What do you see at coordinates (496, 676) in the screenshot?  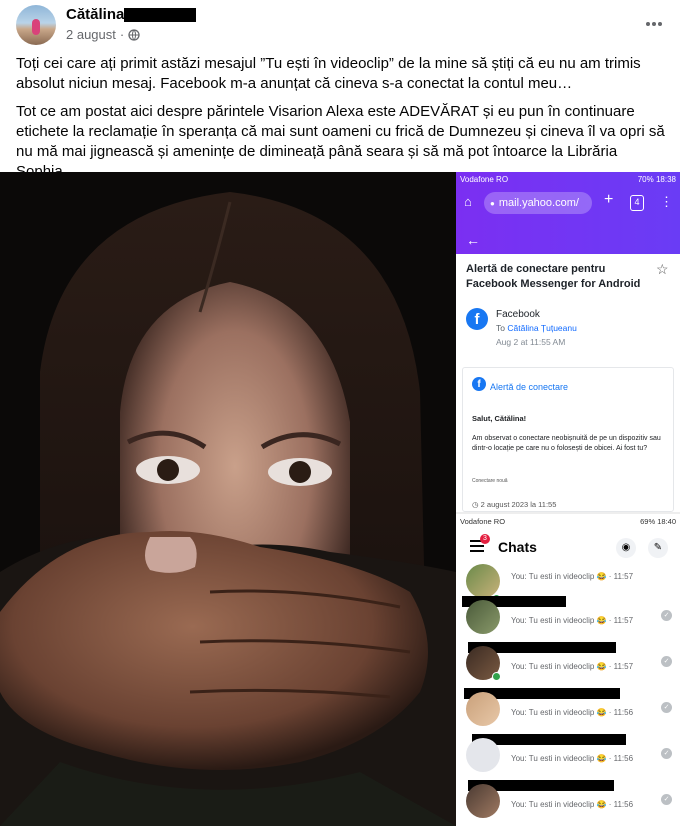 I see `online-indicator` at bounding box center [496, 676].